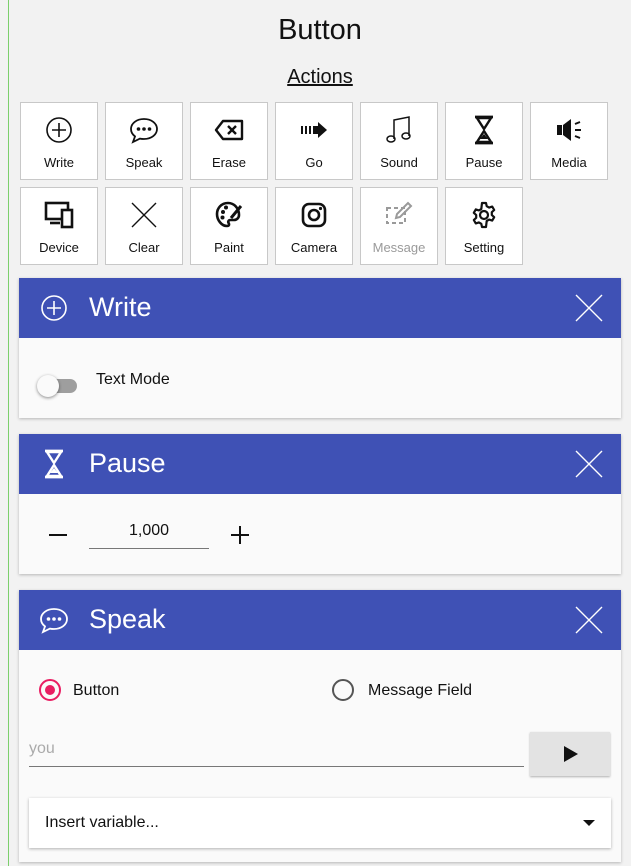  Describe the element at coordinates (314, 215) in the screenshot. I see `camera-icon` at that location.